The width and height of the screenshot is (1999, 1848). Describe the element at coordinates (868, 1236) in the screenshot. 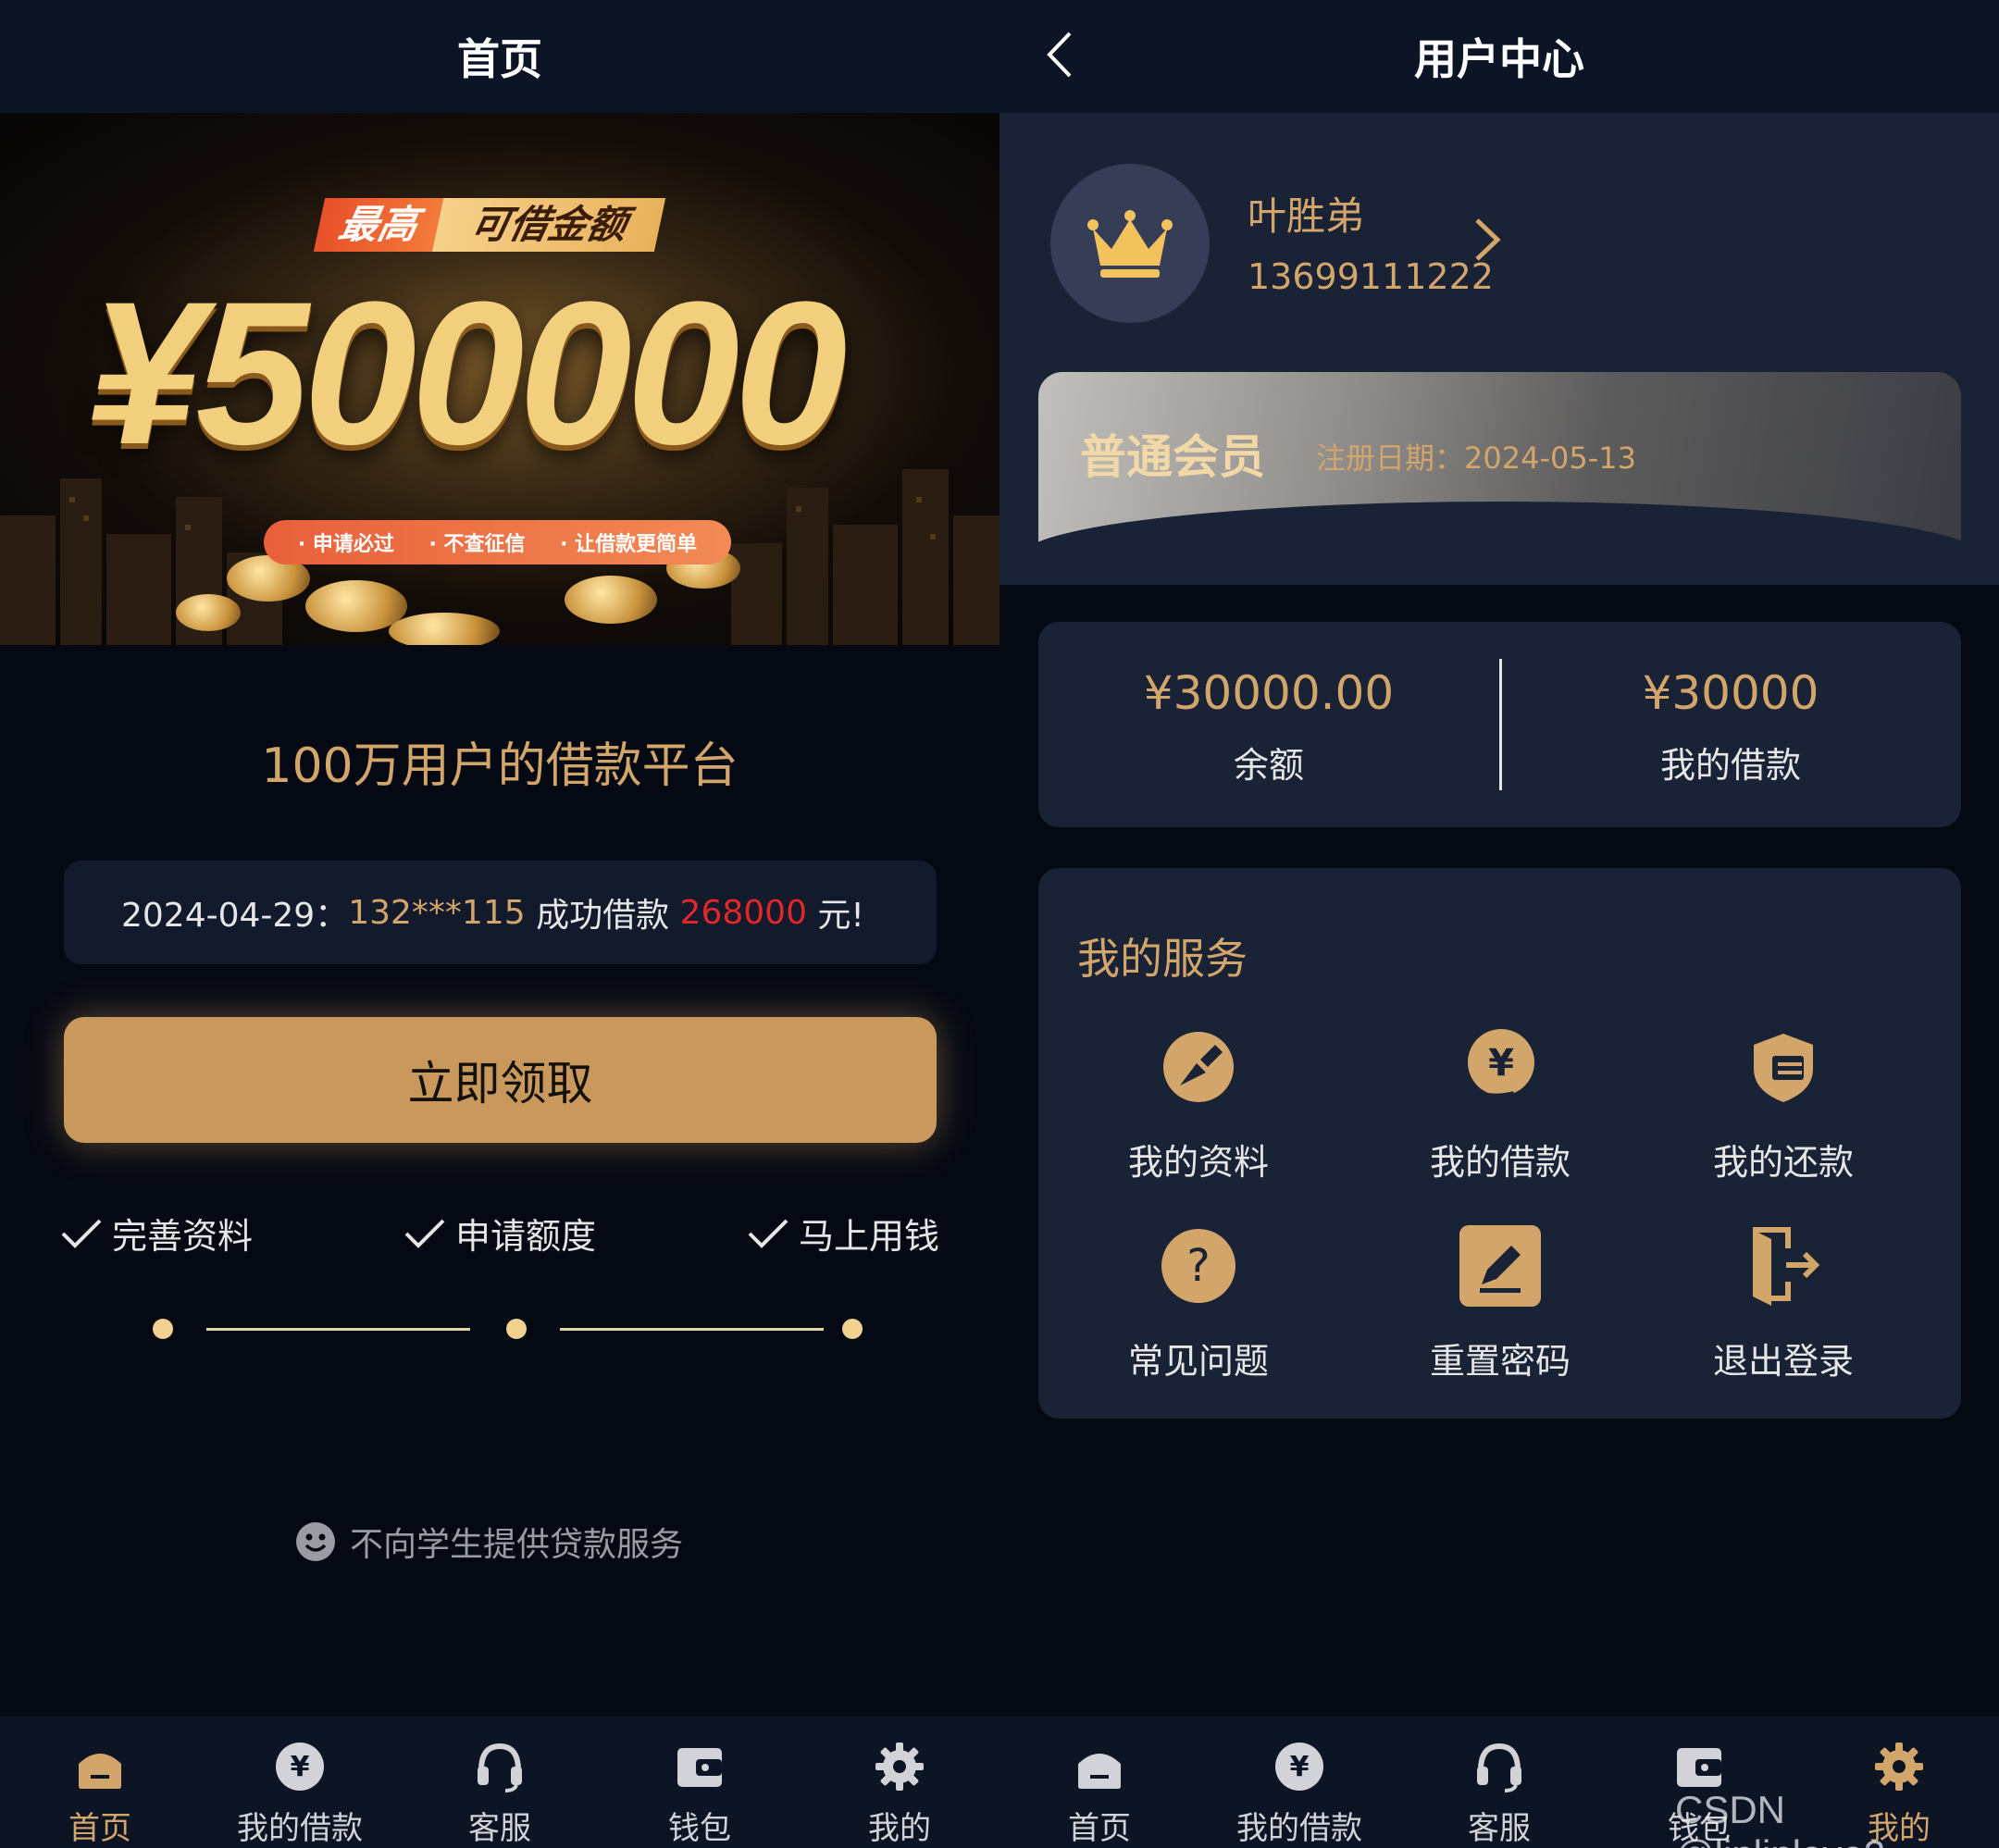

I see `step-label: 马上用钱` at that location.